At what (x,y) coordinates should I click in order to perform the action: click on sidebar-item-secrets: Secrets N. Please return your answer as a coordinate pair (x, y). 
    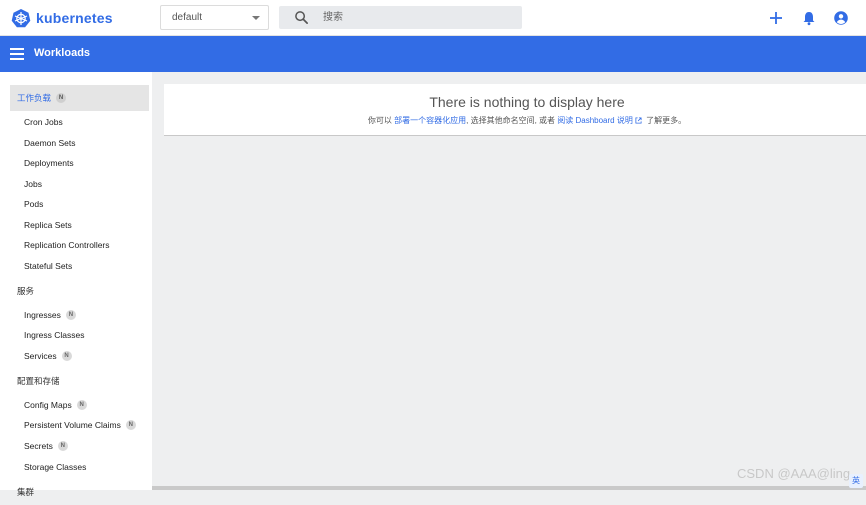
    Looking at the image, I should click on (46, 446).